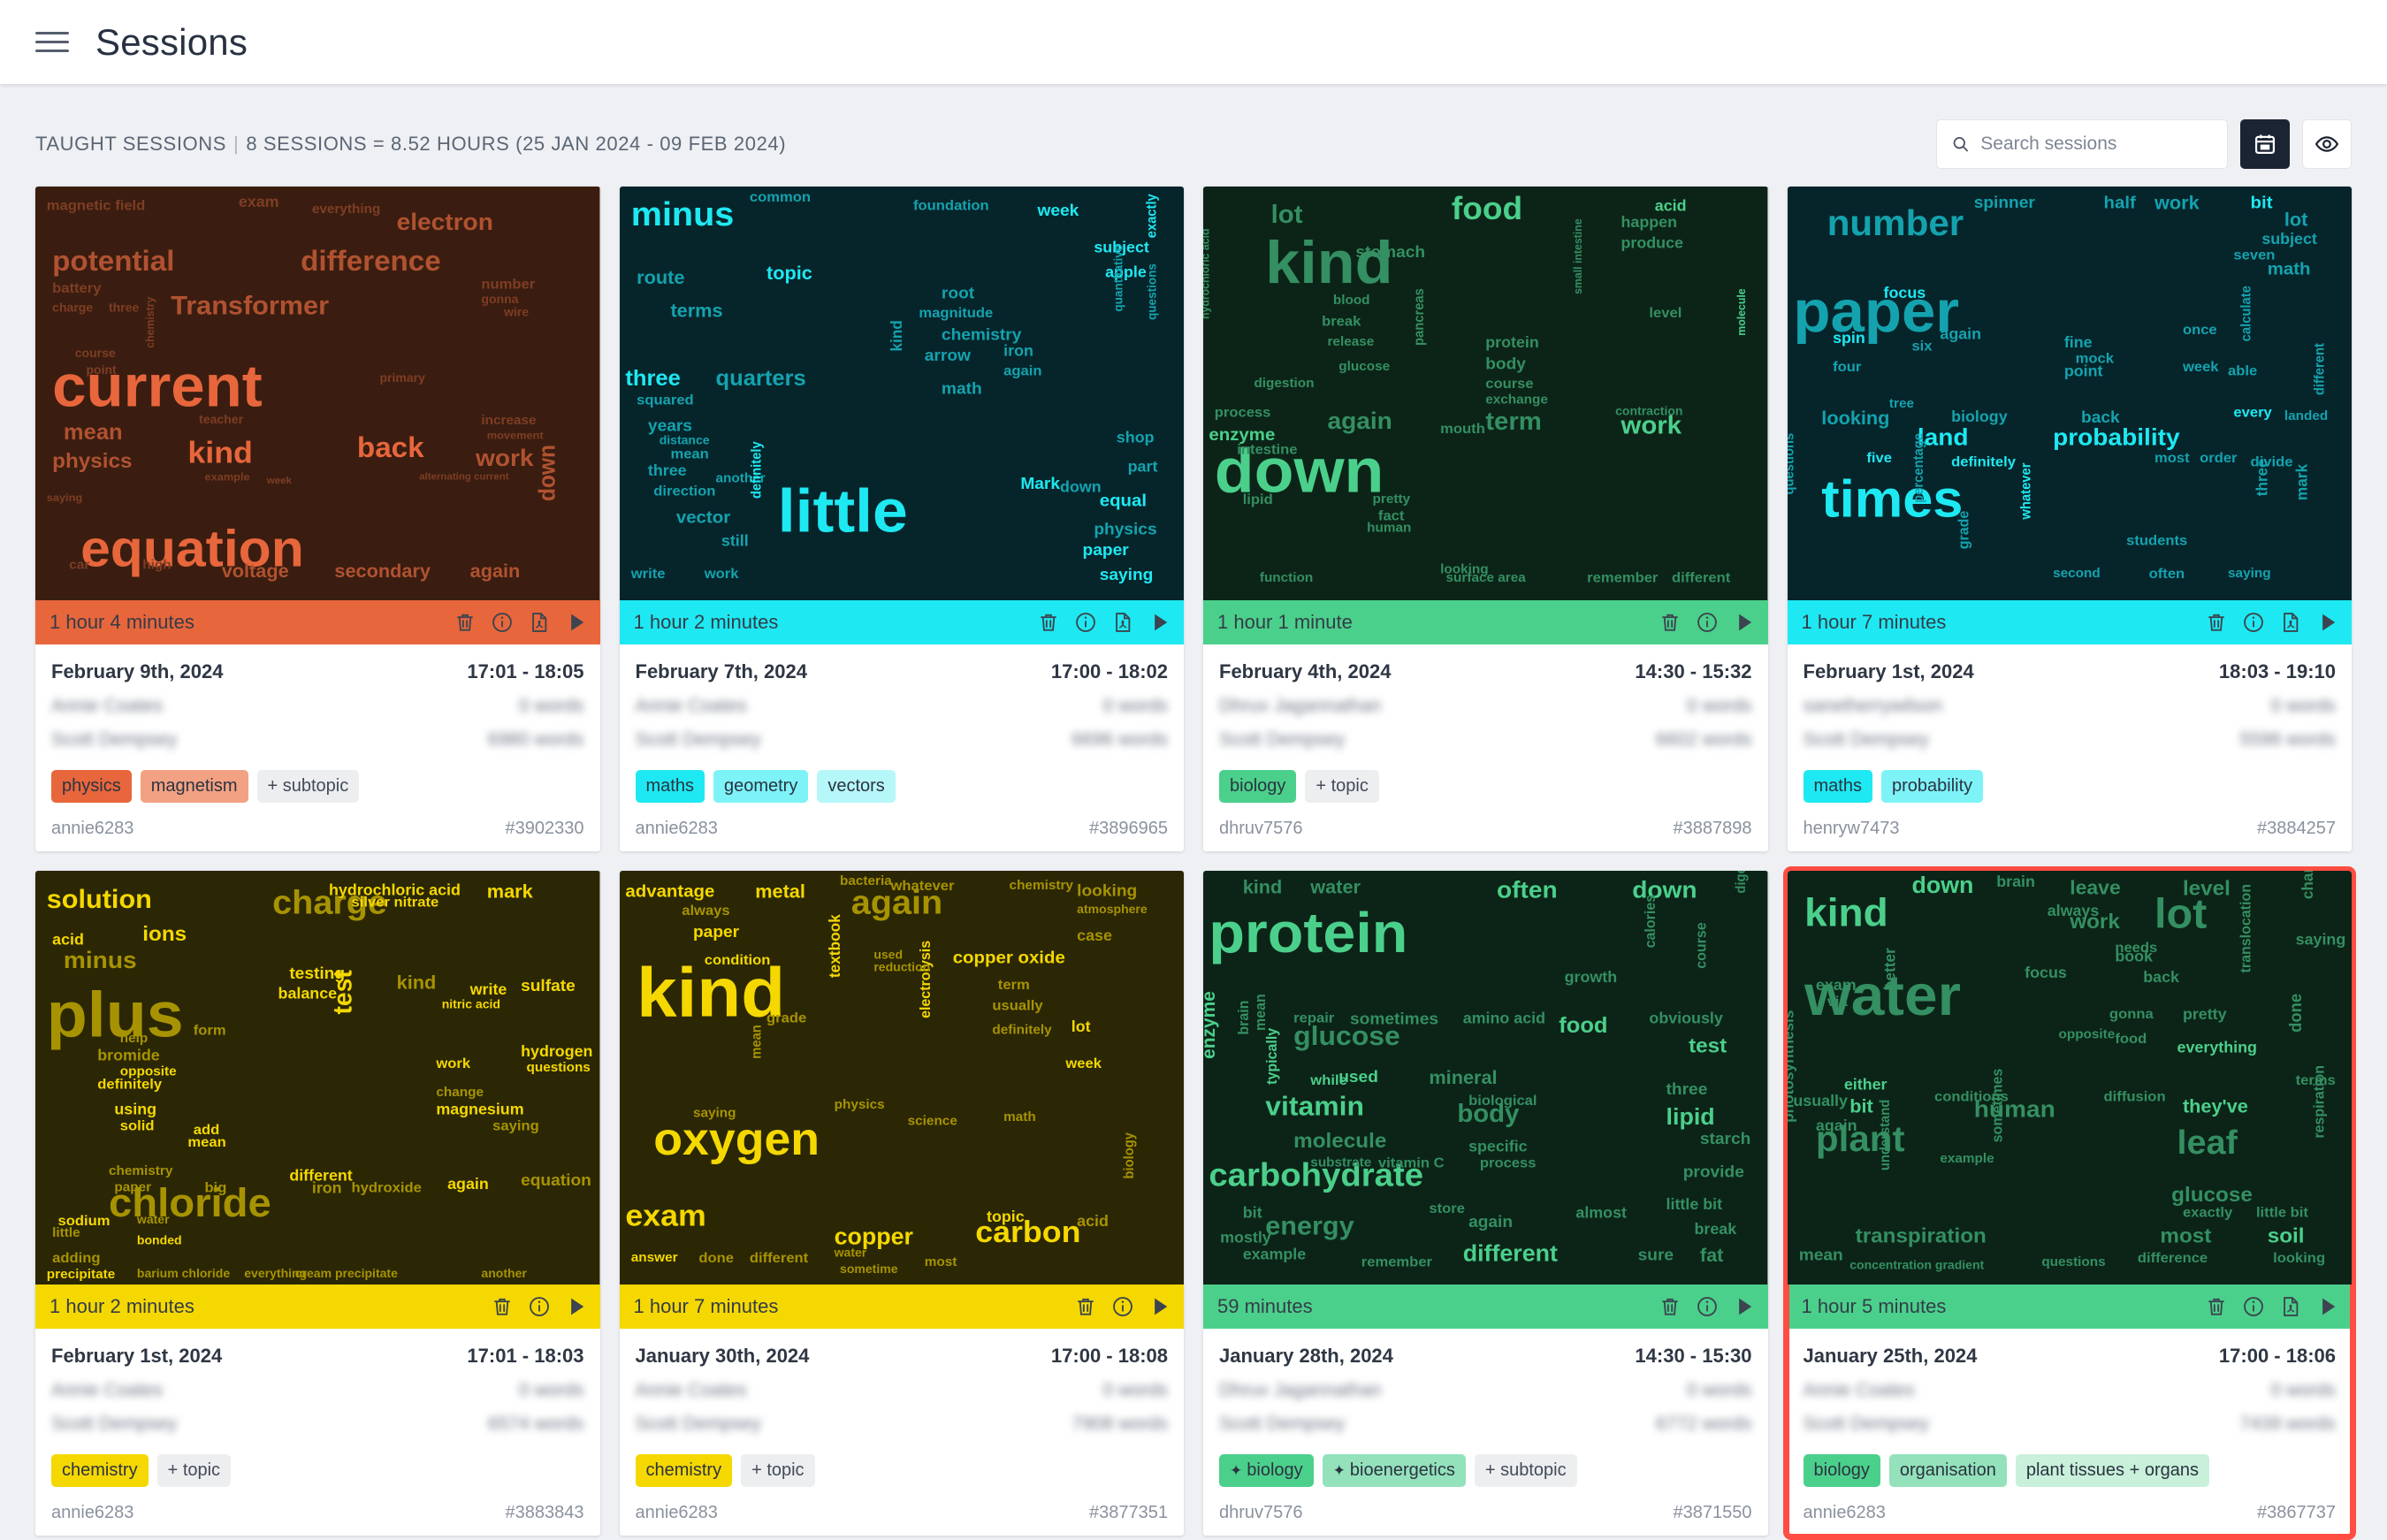  What do you see at coordinates (1851, 829) in the screenshot?
I see `session-username: henryw7473` at bounding box center [1851, 829].